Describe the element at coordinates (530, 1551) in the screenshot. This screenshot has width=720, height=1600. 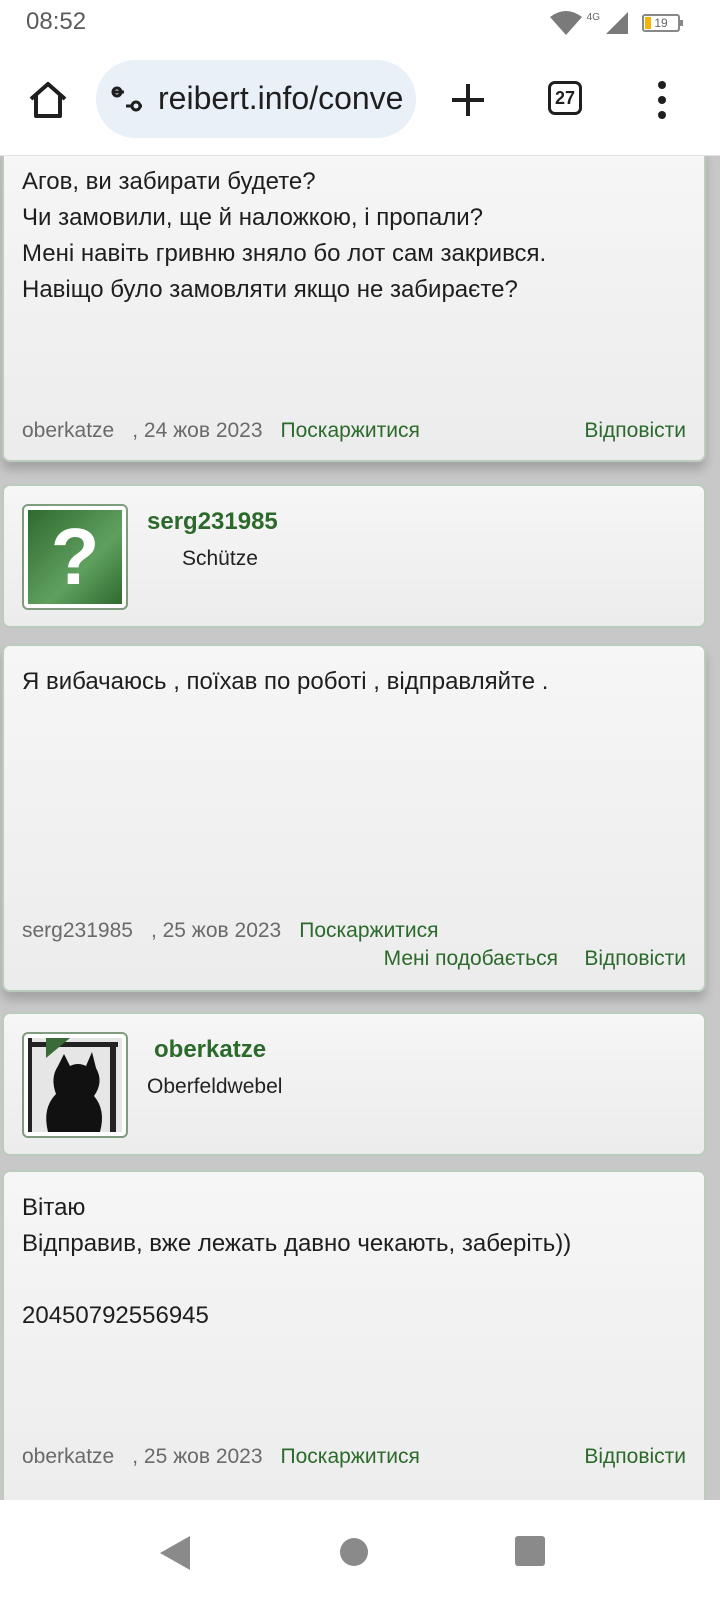
I see `recents-icon` at that location.